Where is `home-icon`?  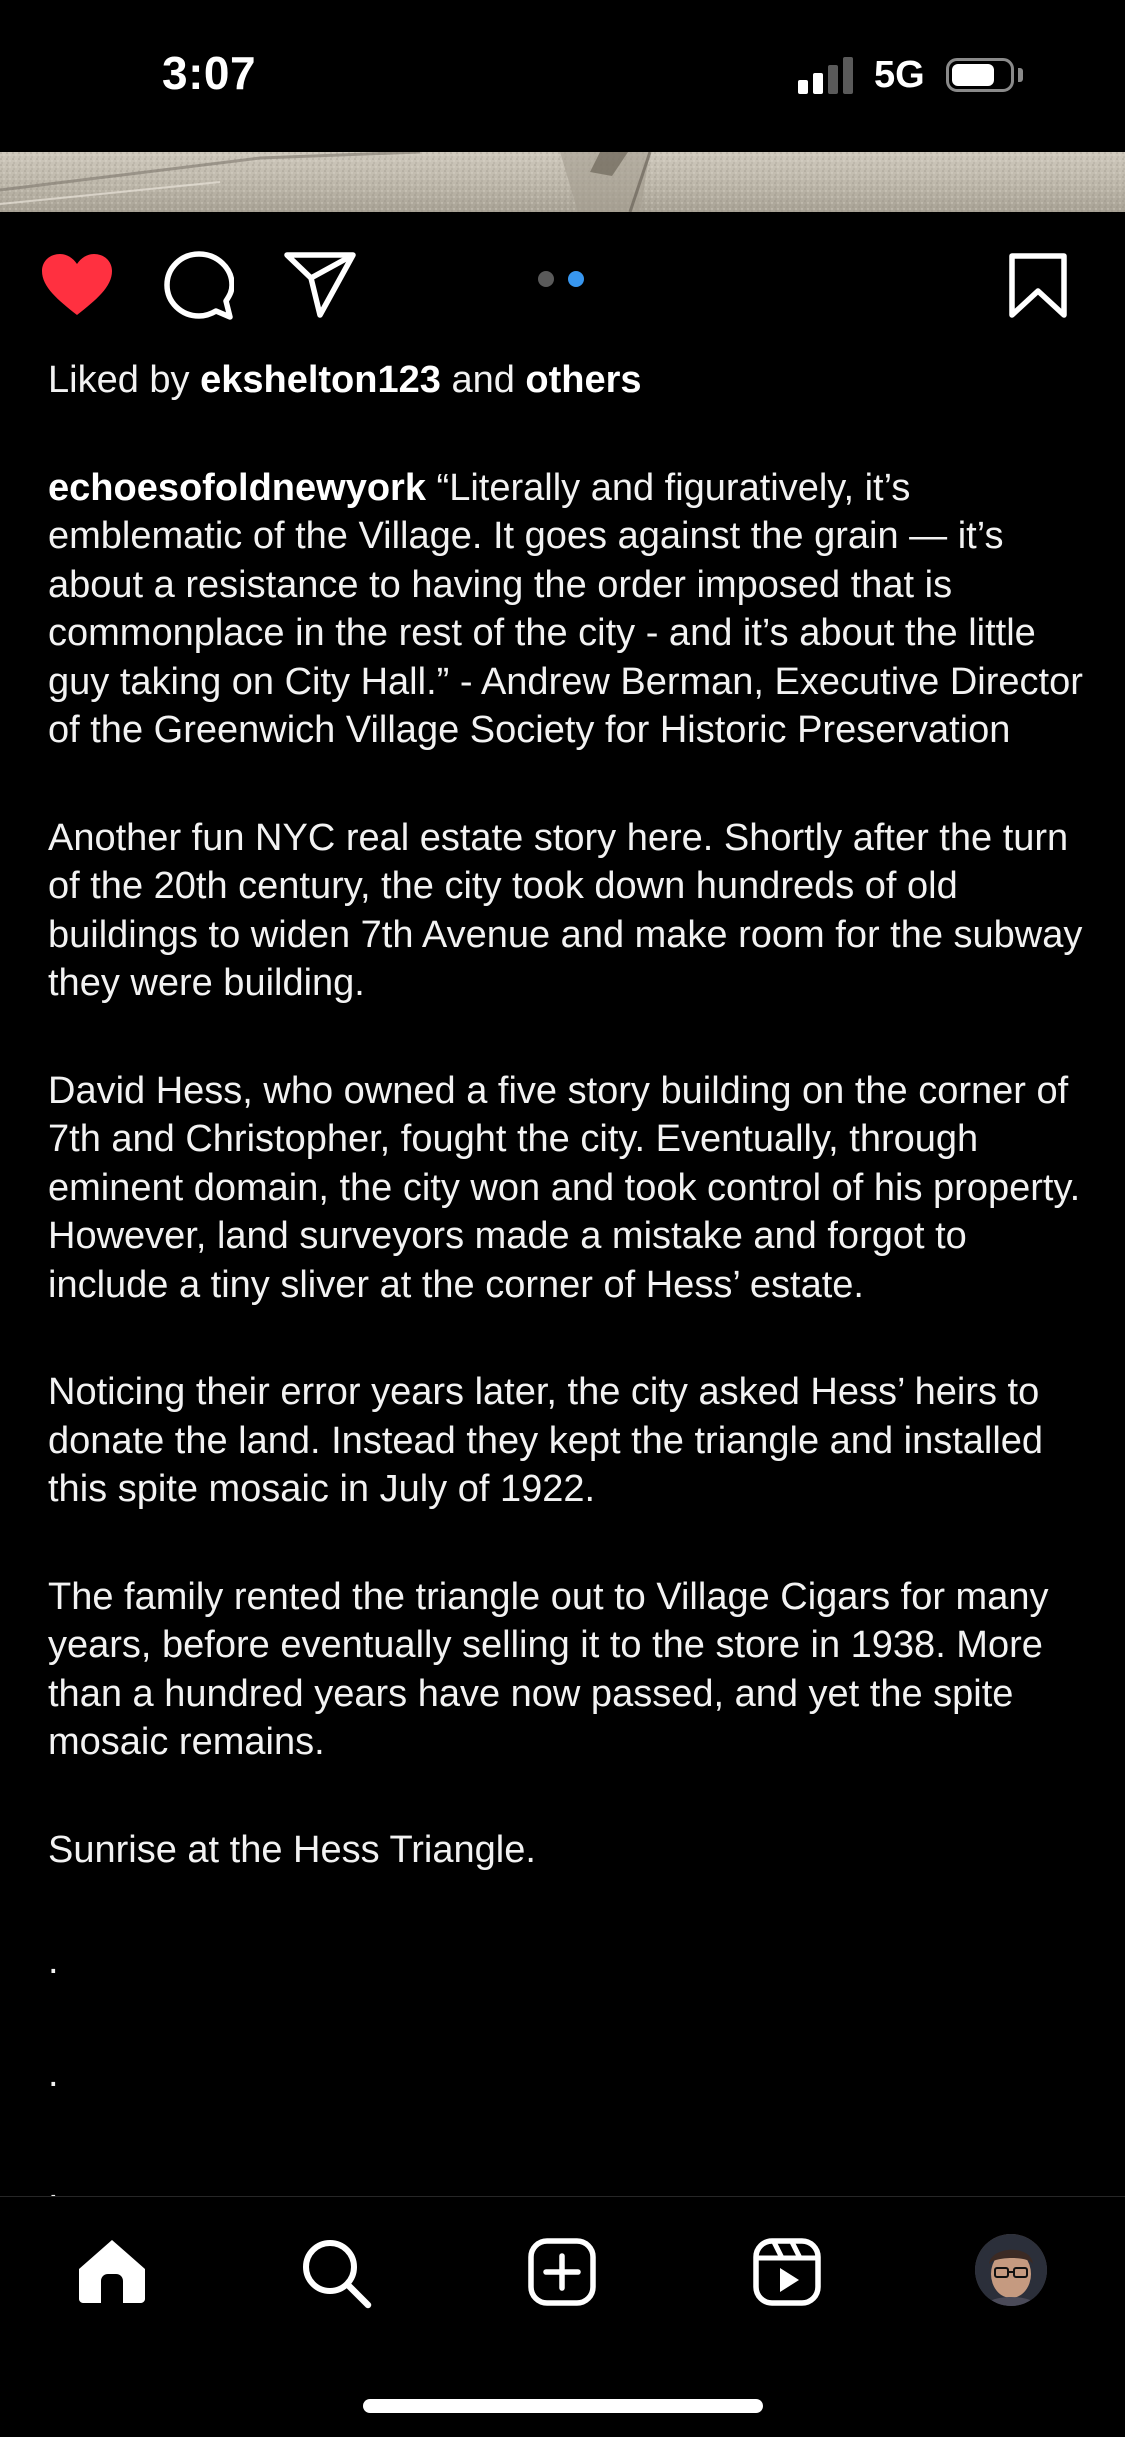 home-icon is located at coordinates (112, 2271).